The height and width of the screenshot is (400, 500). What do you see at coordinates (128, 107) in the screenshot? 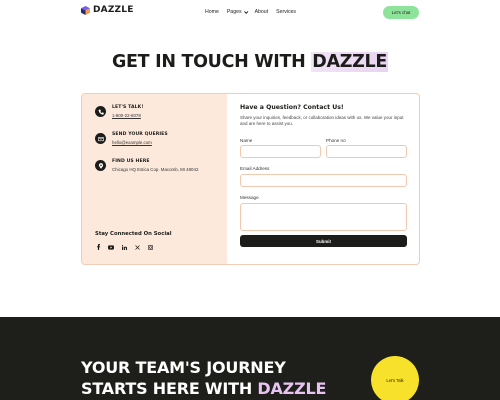
I see `contact-phone-heading: LET'S TALK!` at bounding box center [128, 107].